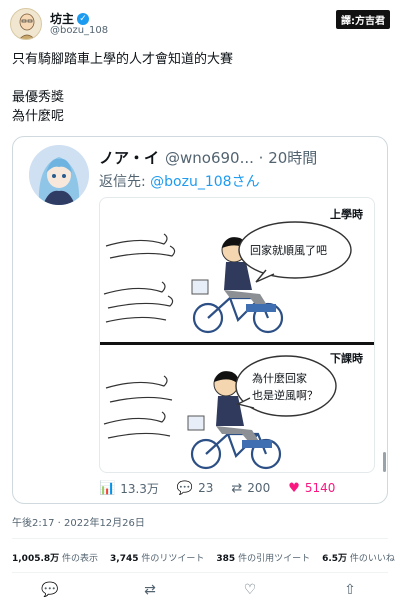  Describe the element at coordinates (335, 559) in the screenshot. I see `metric-value: 6.5万` at that location.